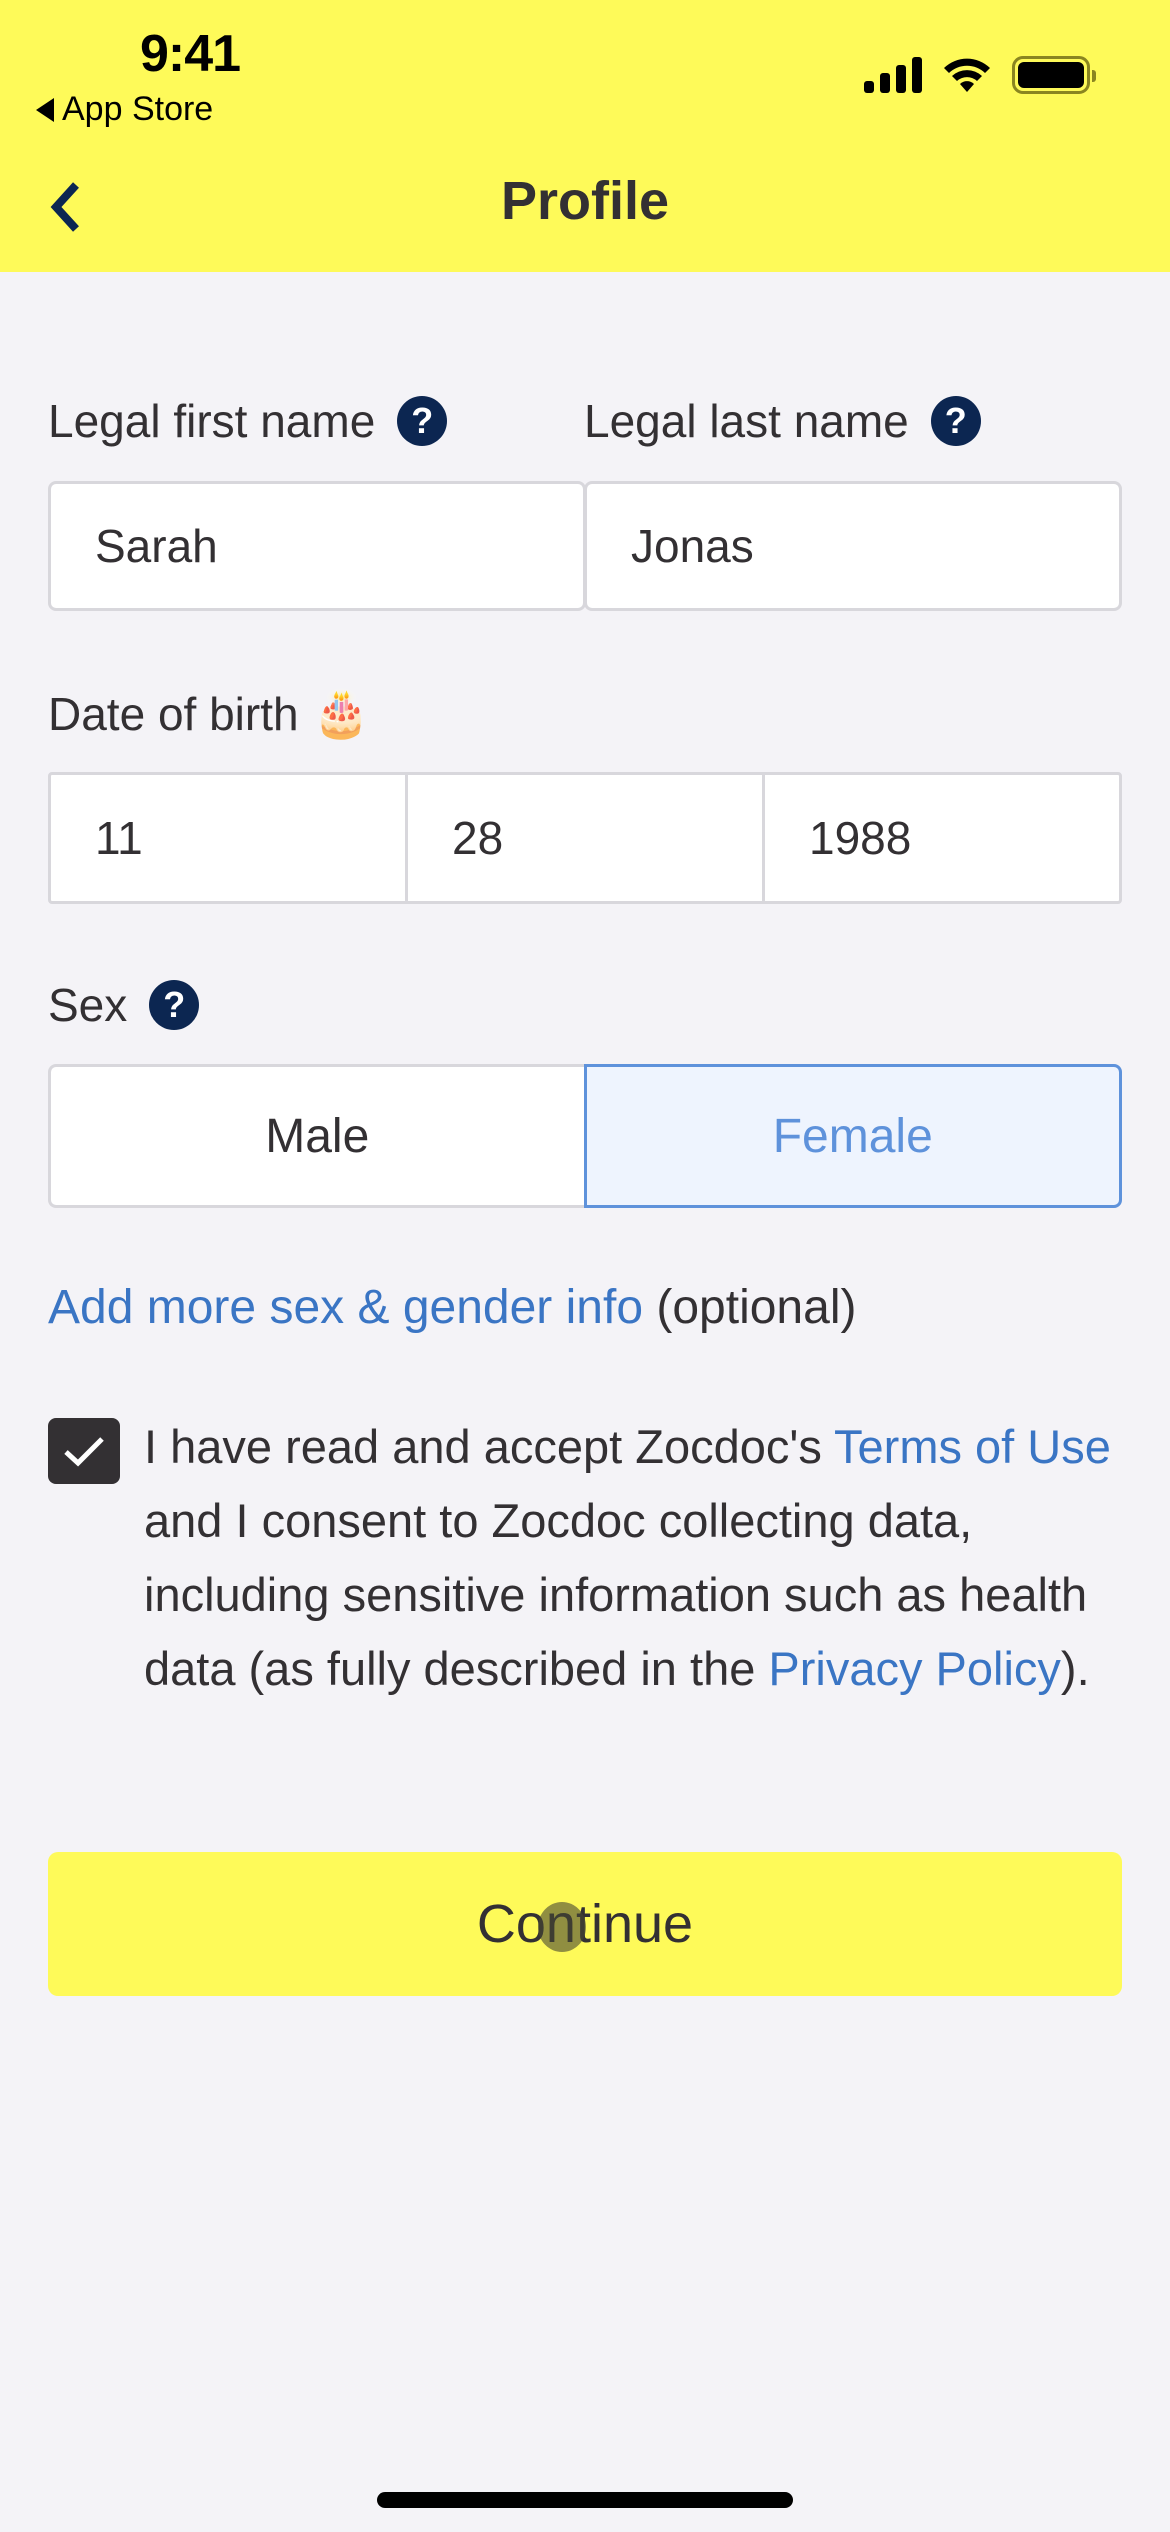  I want to click on battery-icon, so click(1054, 75).